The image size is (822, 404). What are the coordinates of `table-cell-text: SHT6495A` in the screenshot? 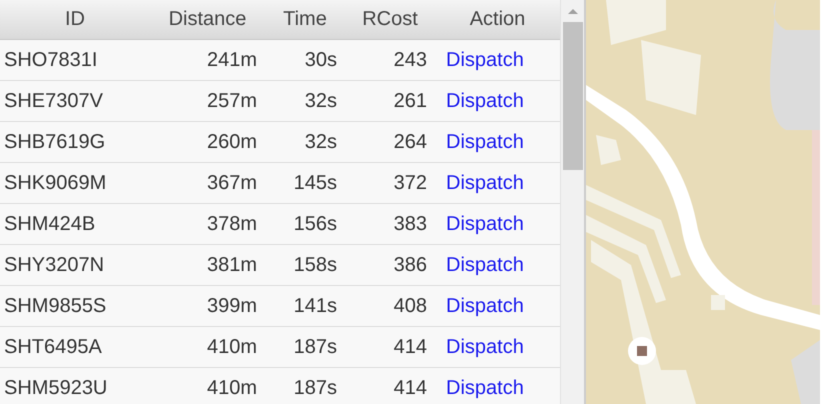 It's located at (53, 347).